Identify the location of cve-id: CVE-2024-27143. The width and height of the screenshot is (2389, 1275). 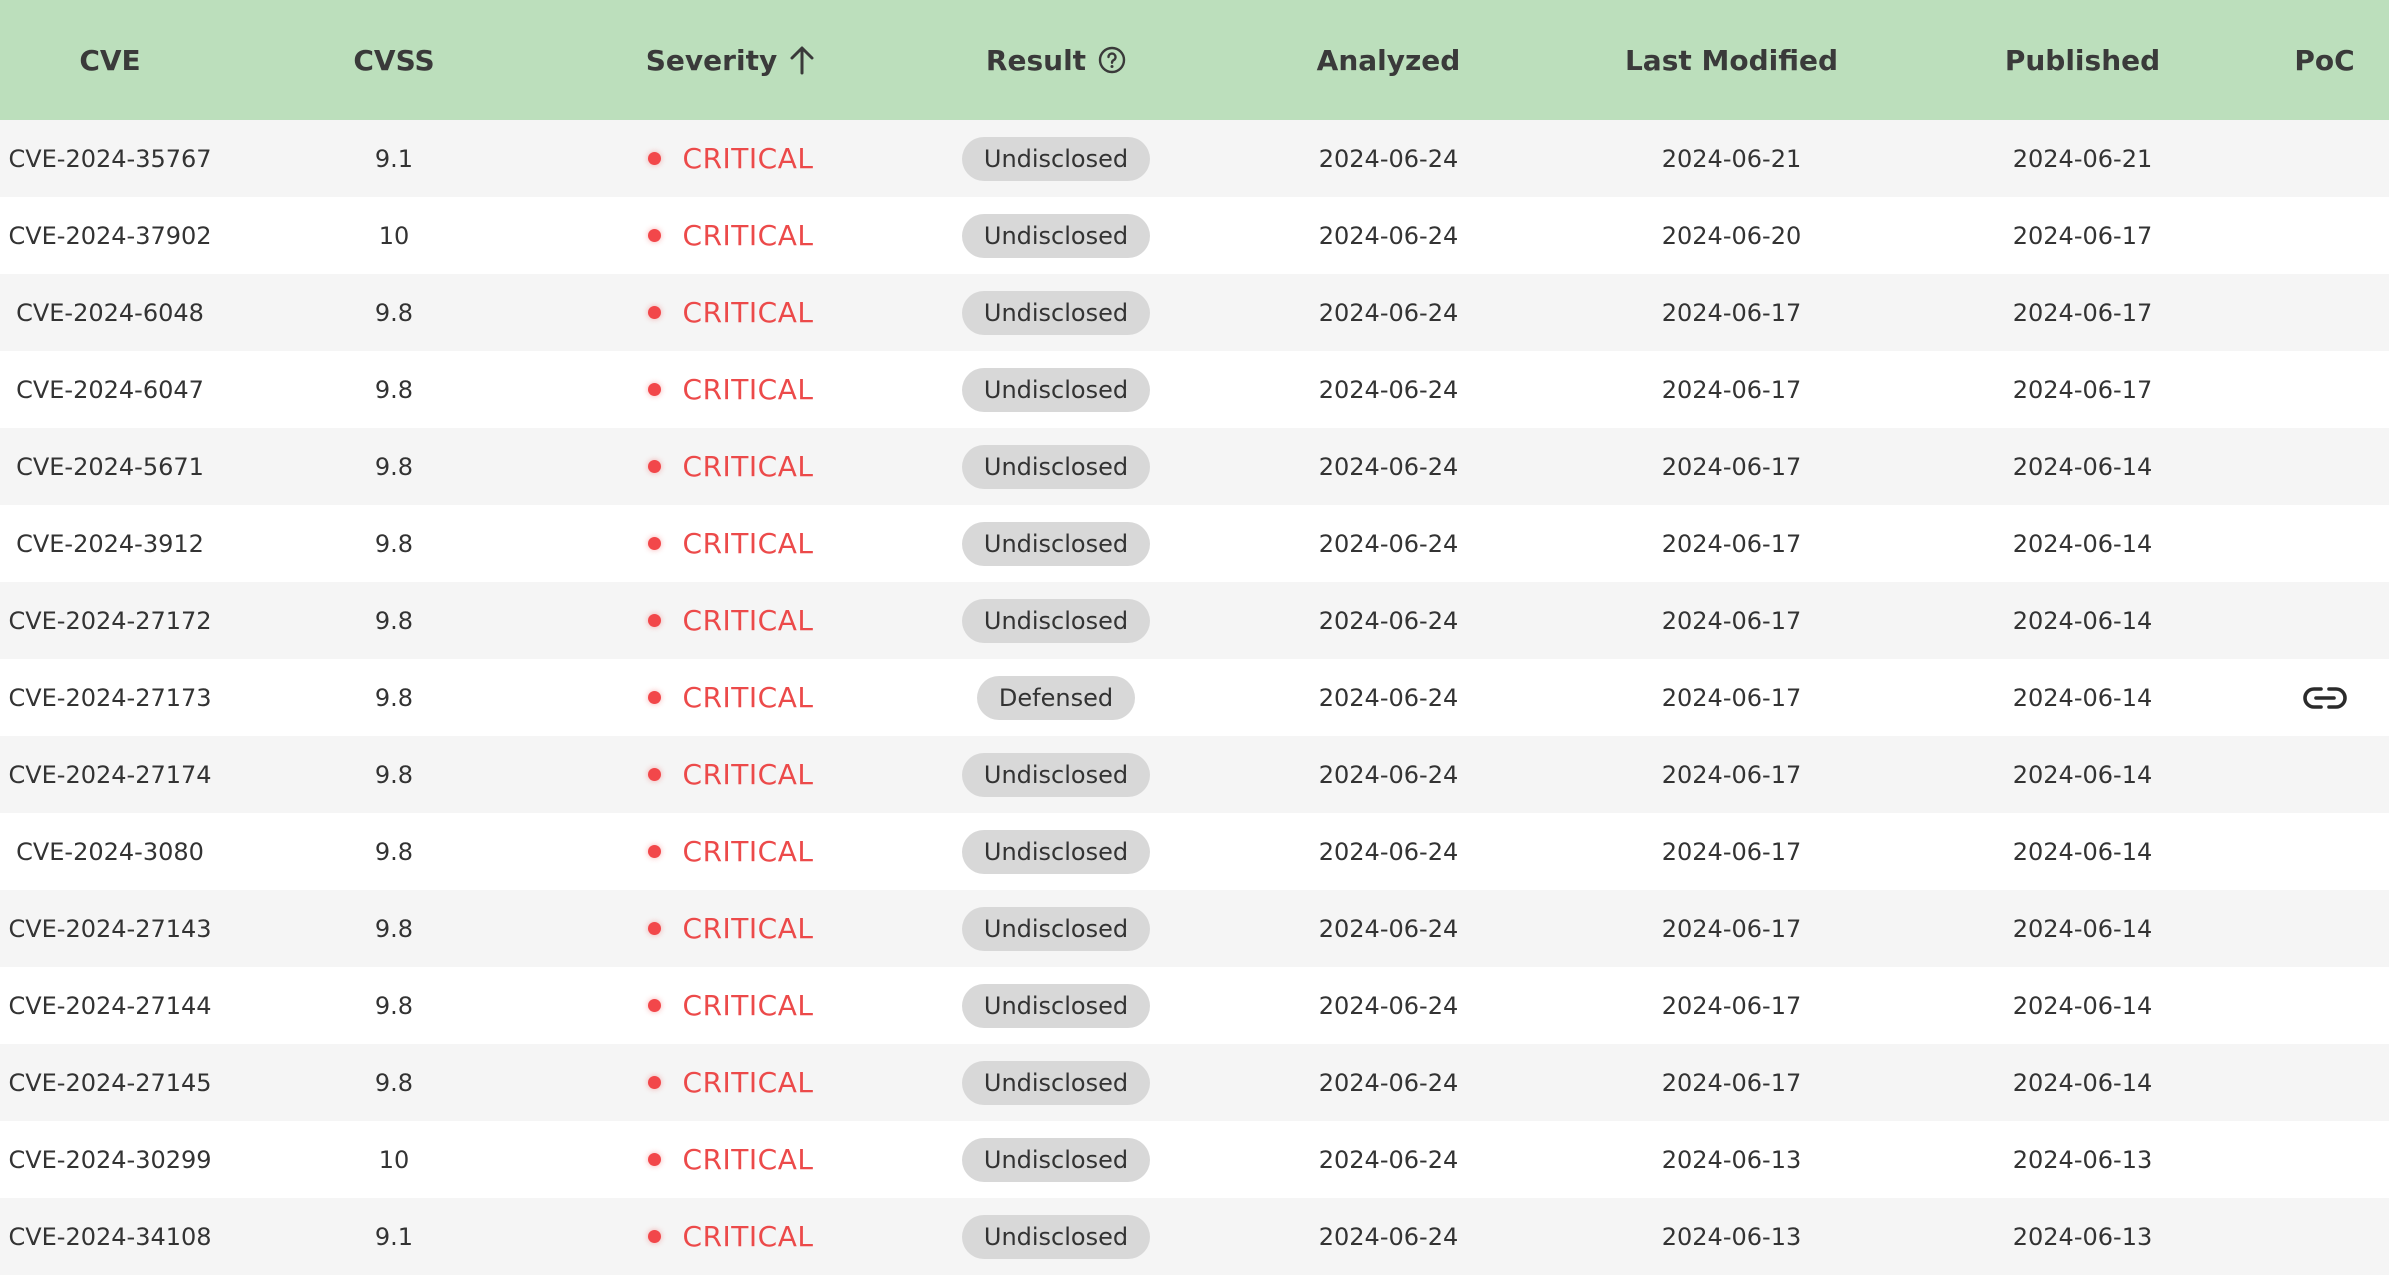
(109, 929).